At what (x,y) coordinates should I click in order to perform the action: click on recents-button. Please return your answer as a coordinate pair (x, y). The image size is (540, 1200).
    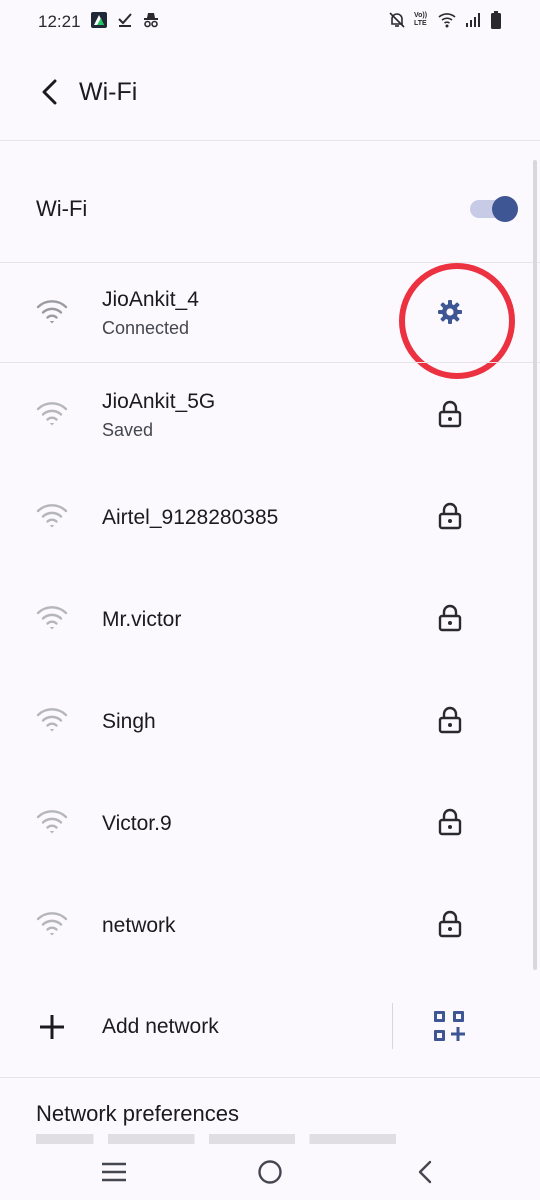
    Looking at the image, I should click on (114, 1172).